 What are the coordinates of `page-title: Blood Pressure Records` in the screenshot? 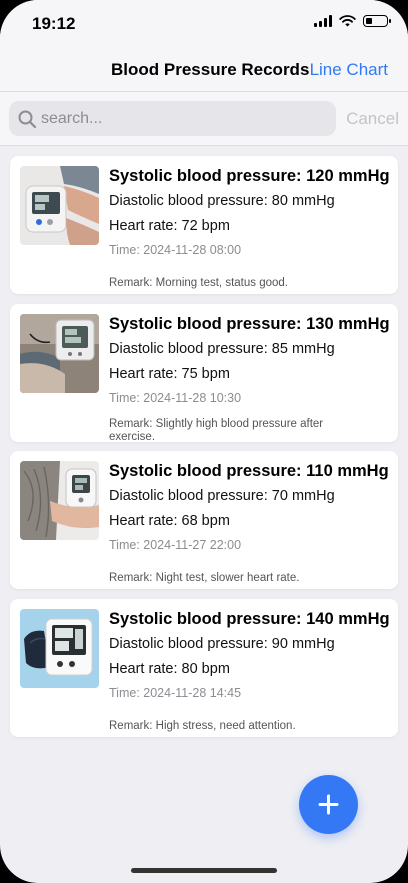 It's located at (210, 69).